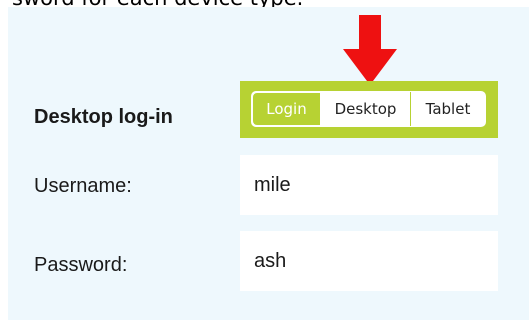  What do you see at coordinates (103, 117) in the screenshot?
I see `section-title: Desktop log-in` at bounding box center [103, 117].